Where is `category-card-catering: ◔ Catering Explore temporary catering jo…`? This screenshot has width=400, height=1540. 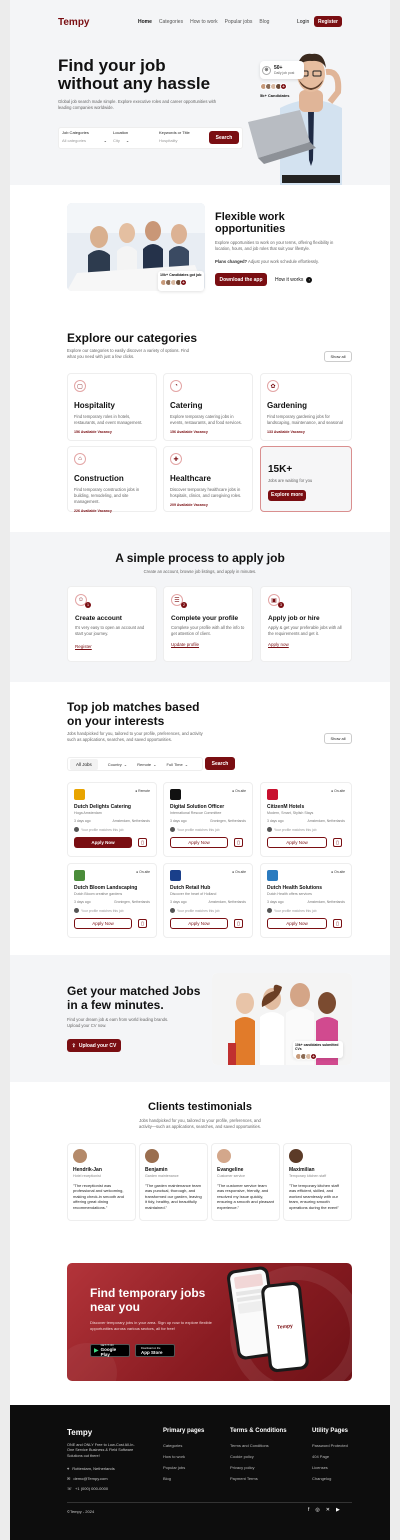
category-card-catering: ◔ Catering Explore temporary catering jo… is located at coordinates (208, 407).